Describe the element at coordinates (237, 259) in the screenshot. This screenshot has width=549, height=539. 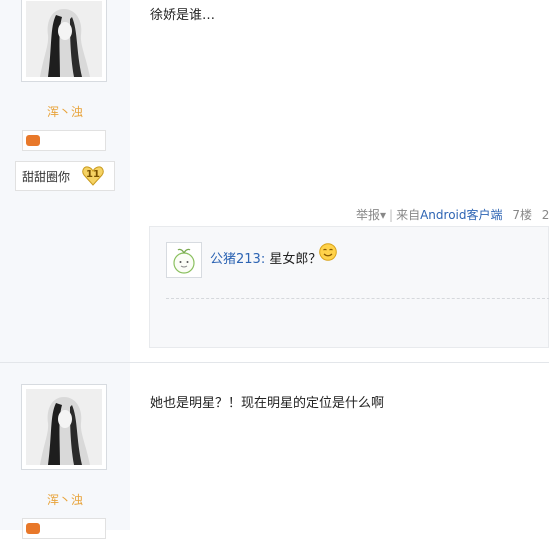
I see `reply-username: 公猪213:` at that location.